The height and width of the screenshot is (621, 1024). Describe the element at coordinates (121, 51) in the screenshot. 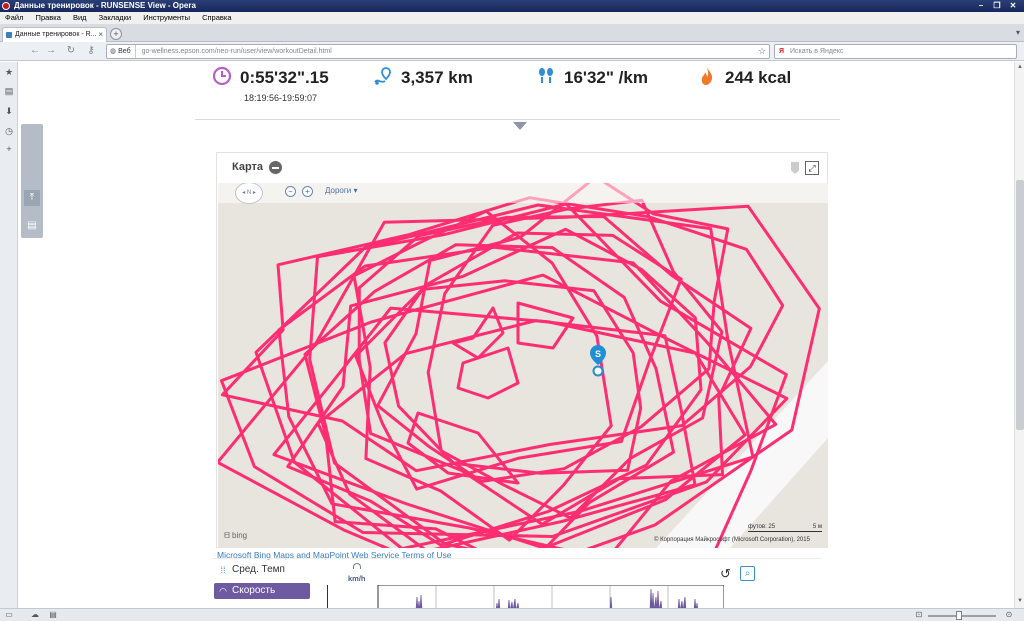

I see `site-info-badge: ◍ Веб` at that location.